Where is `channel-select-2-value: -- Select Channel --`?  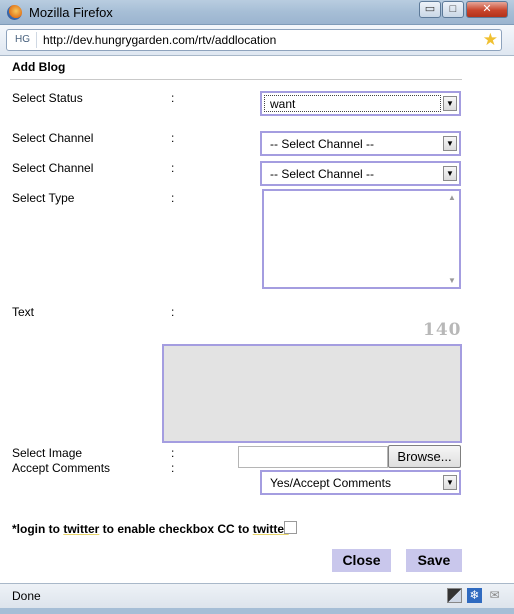
channel-select-2-value: -- Select Channel -- is located at coordinates (322, 174).